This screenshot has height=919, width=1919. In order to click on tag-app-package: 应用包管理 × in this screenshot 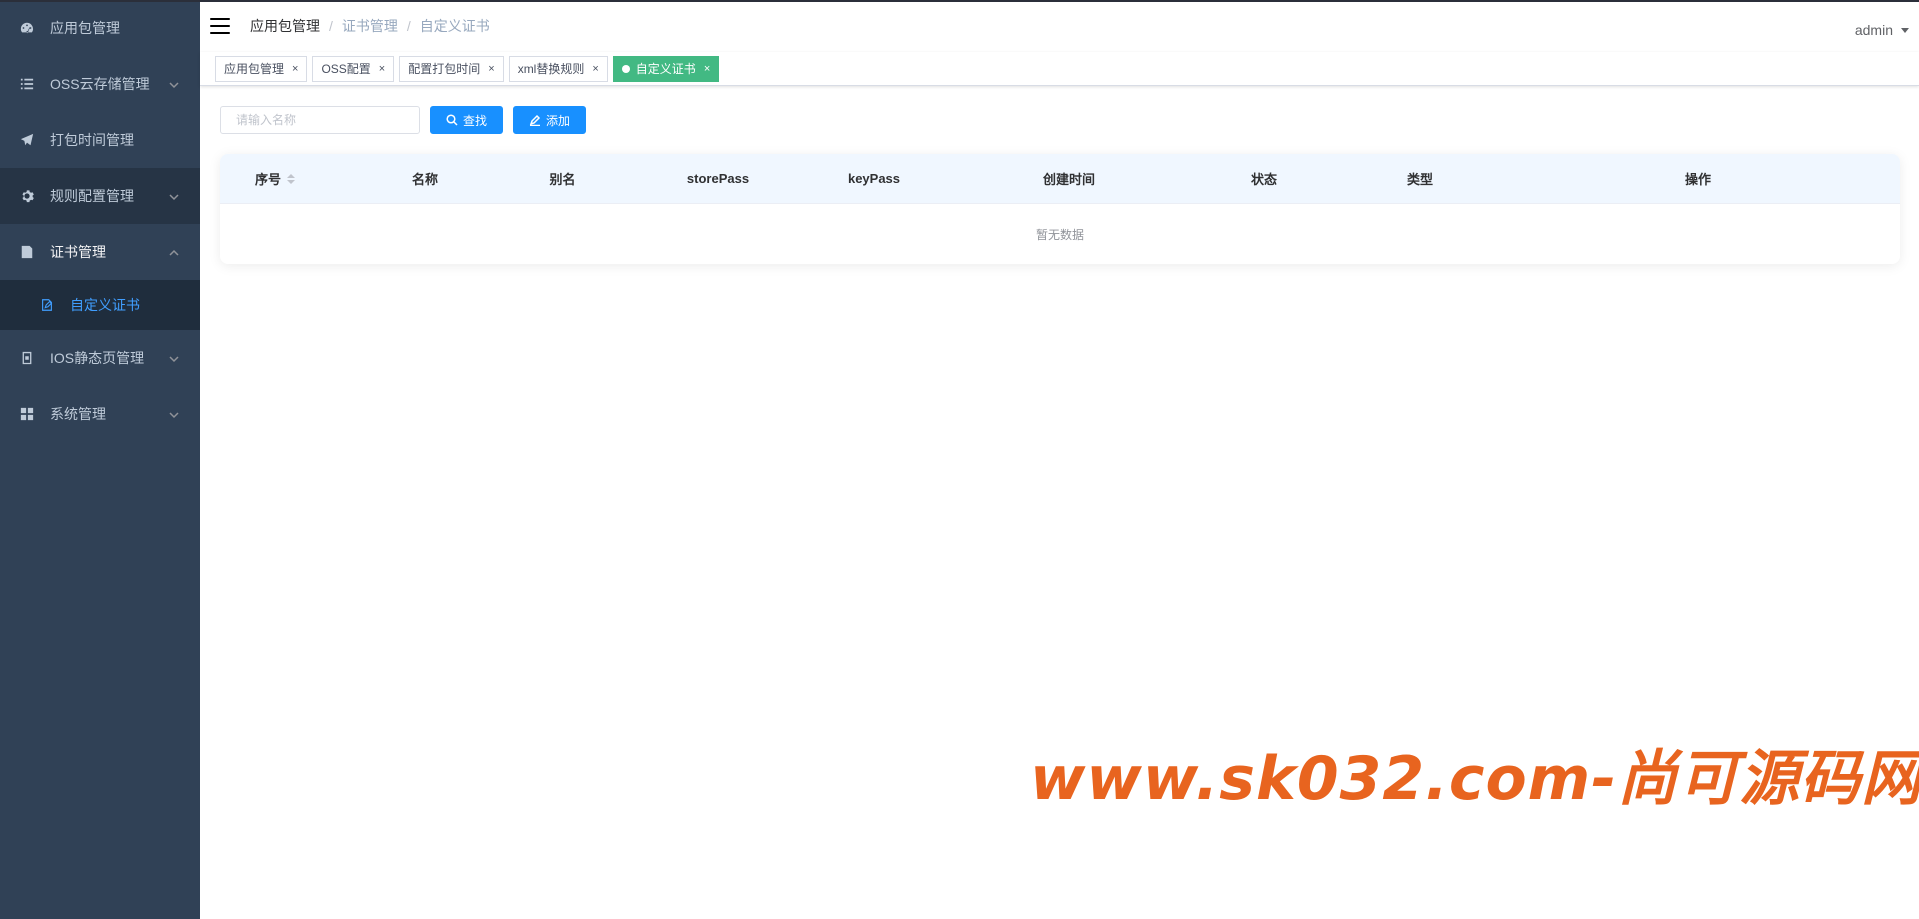, I will do `click(261, 68)`.